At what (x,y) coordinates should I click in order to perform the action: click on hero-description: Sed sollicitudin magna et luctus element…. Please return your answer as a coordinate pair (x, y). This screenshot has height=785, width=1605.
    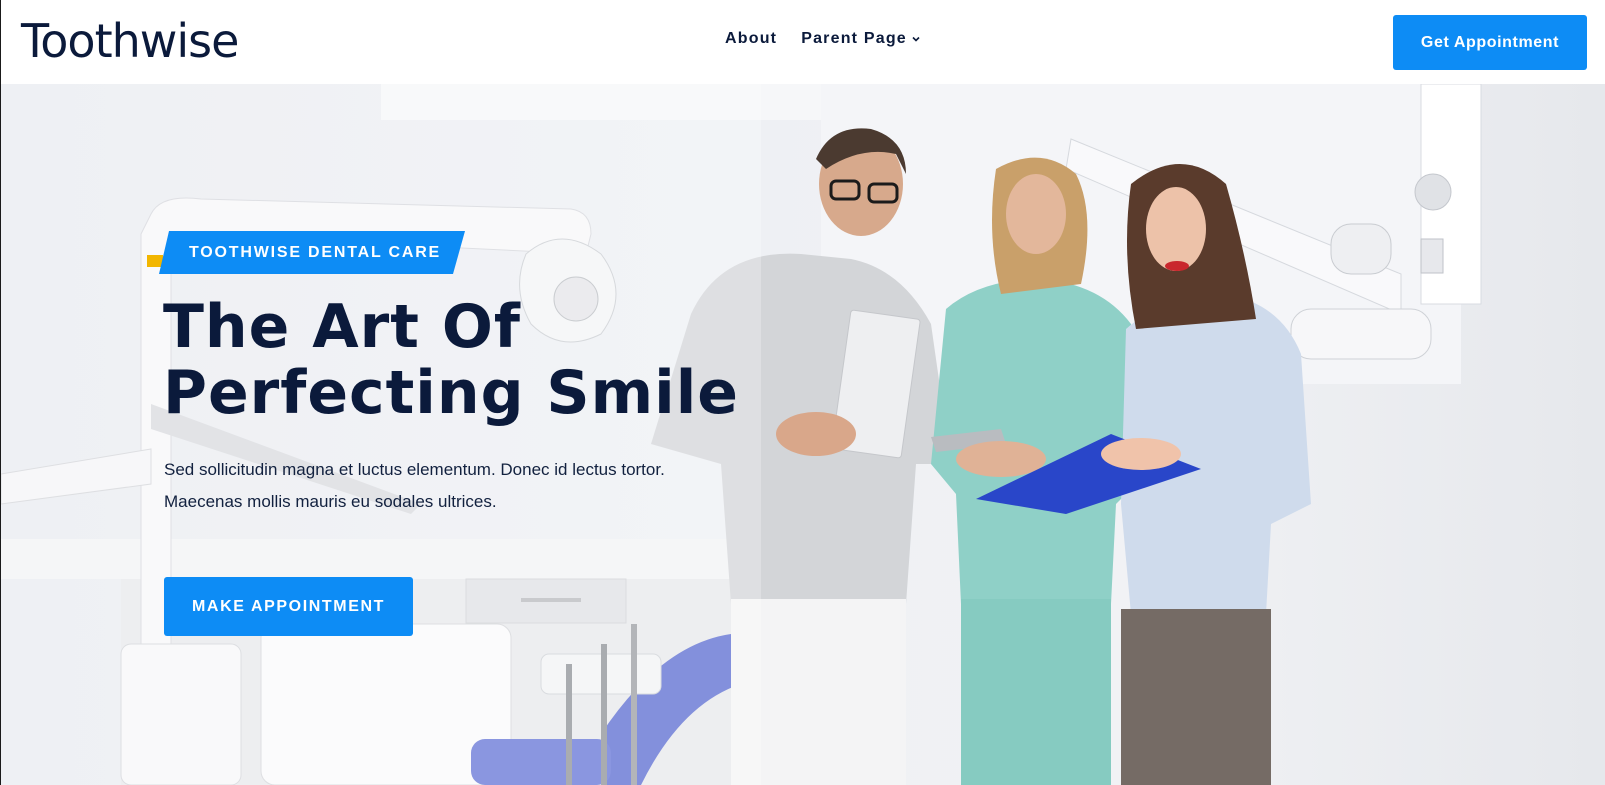
    Looking at the image, I should click on (454, 486).